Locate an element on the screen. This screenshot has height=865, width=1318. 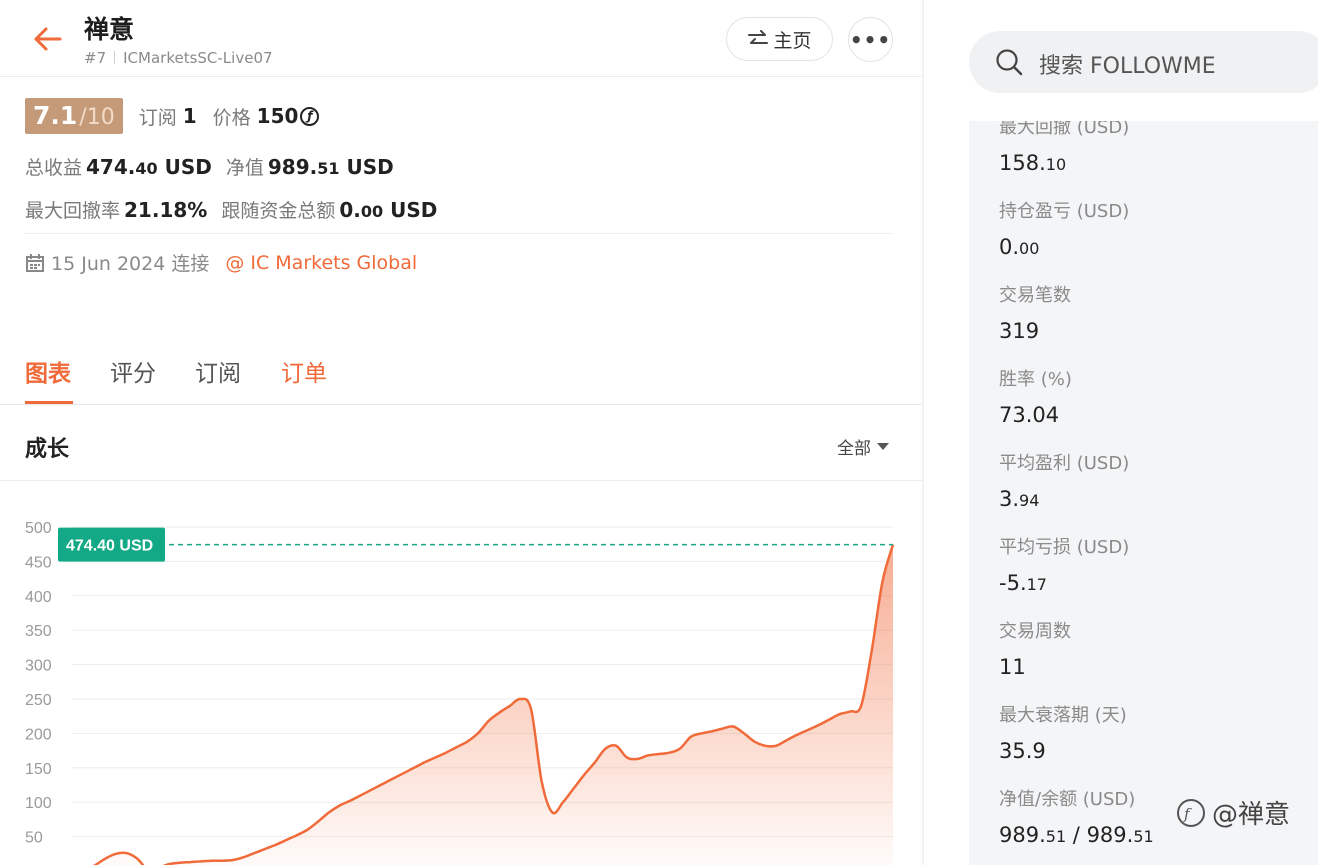
trader-rank: #7 is located at coordinates (95, 58).